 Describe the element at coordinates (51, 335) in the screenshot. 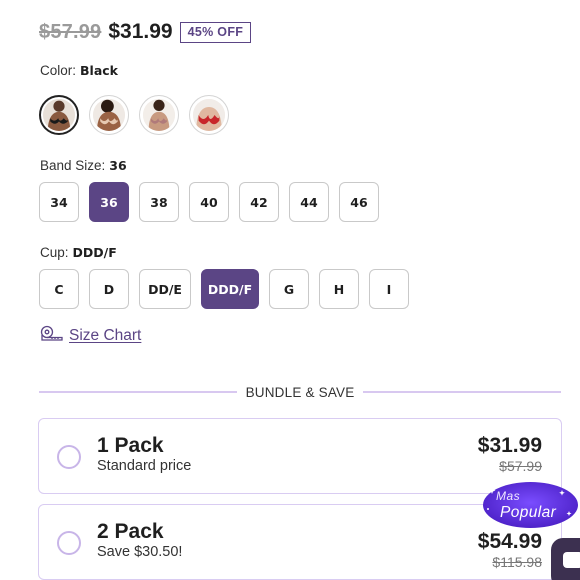

I see `tape-measure-icon` at that location.